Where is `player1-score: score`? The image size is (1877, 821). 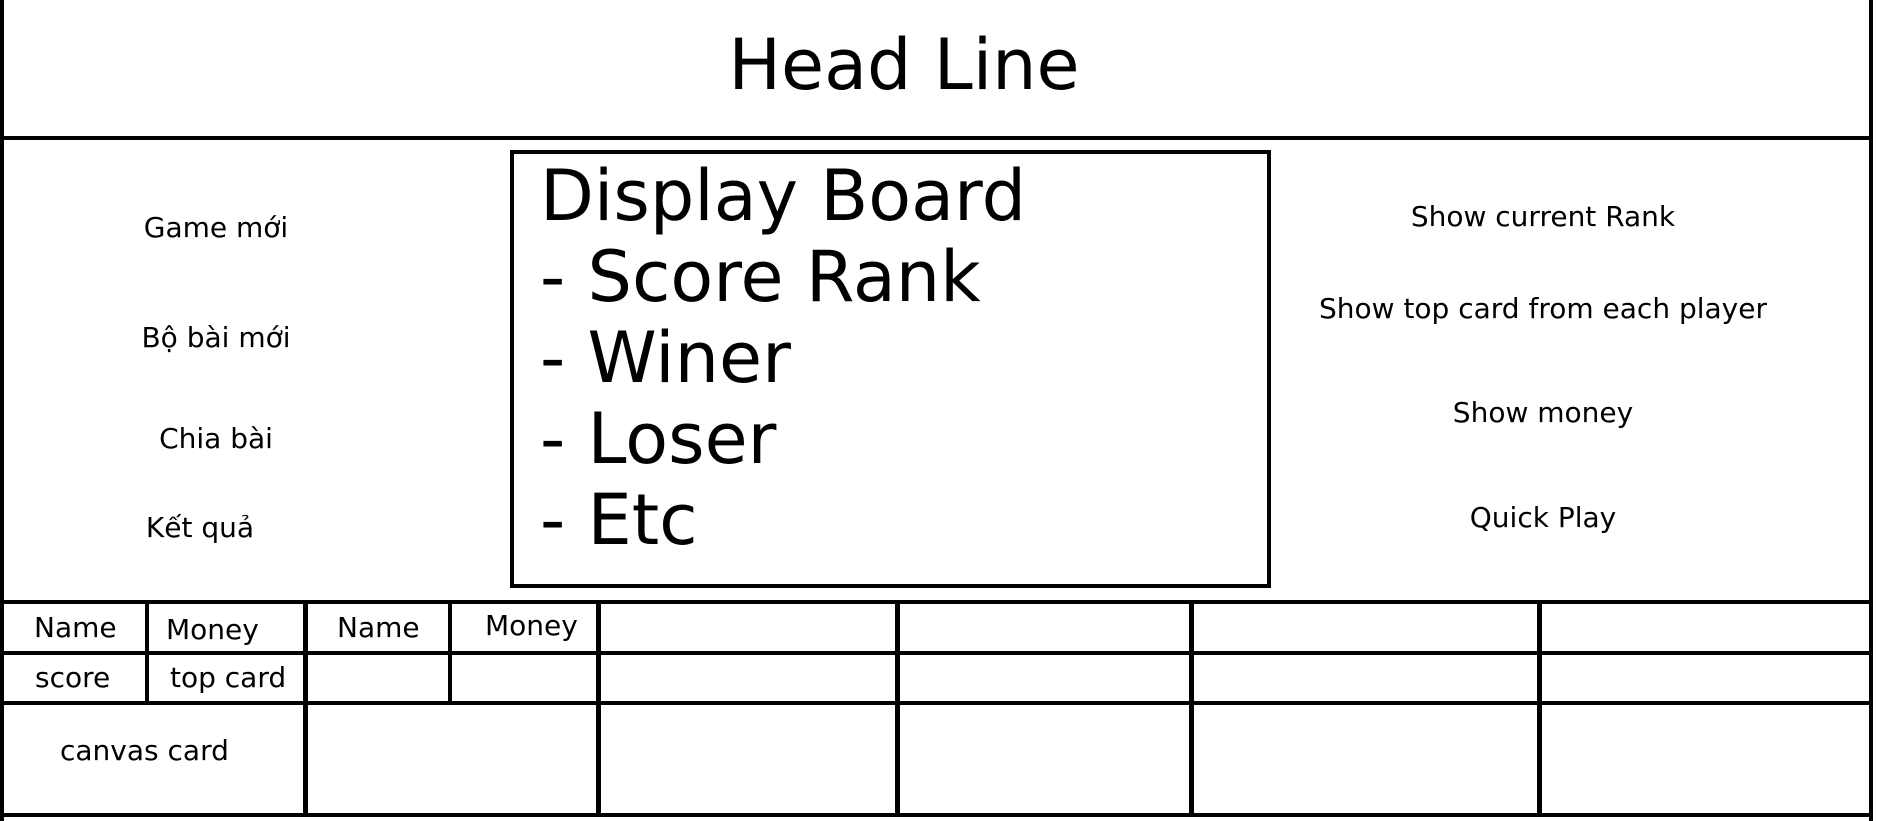
player1-score: score is located at coordinates (73, 677).